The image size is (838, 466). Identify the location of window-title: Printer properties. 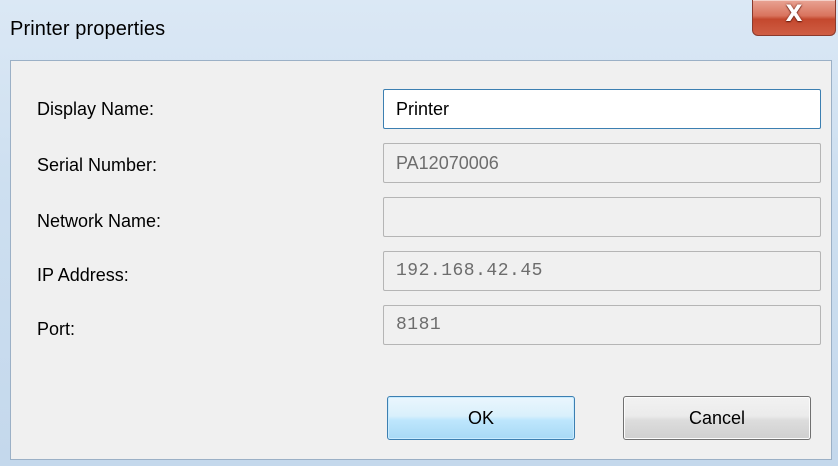
(88, 29).